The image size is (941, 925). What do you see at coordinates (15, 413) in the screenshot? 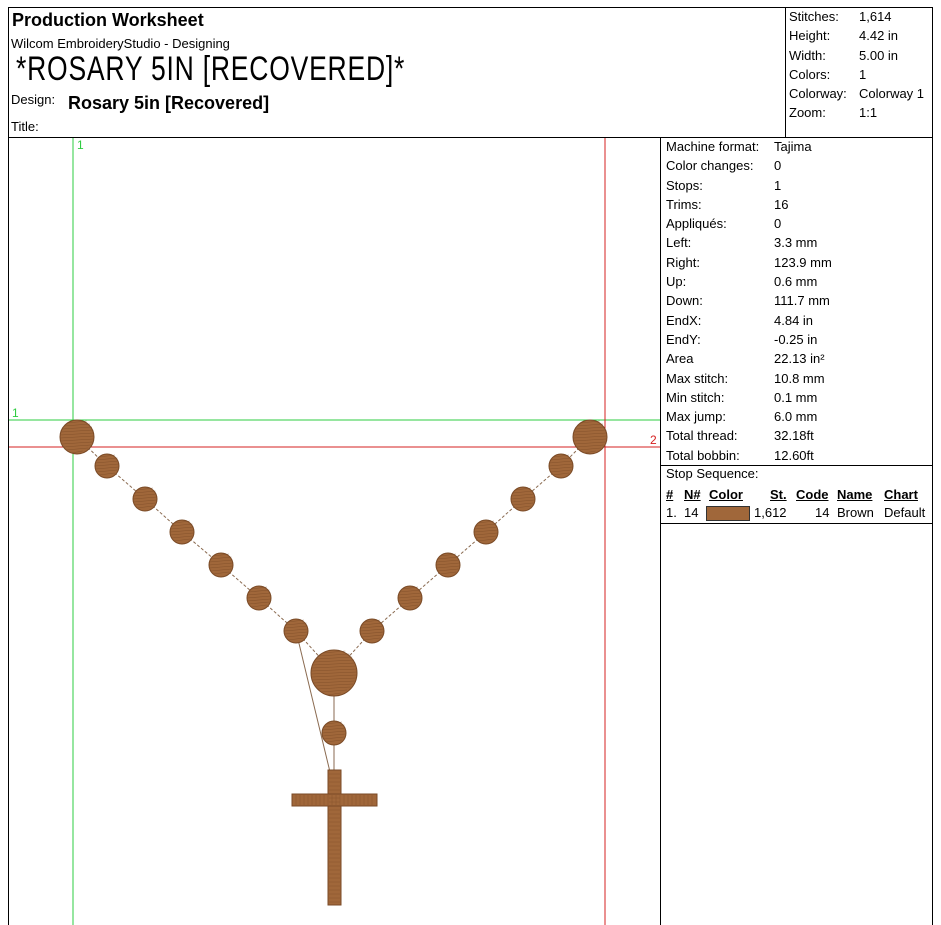
I see `guide-label-green-horizontal: 1` at bounding box center [15, 413].